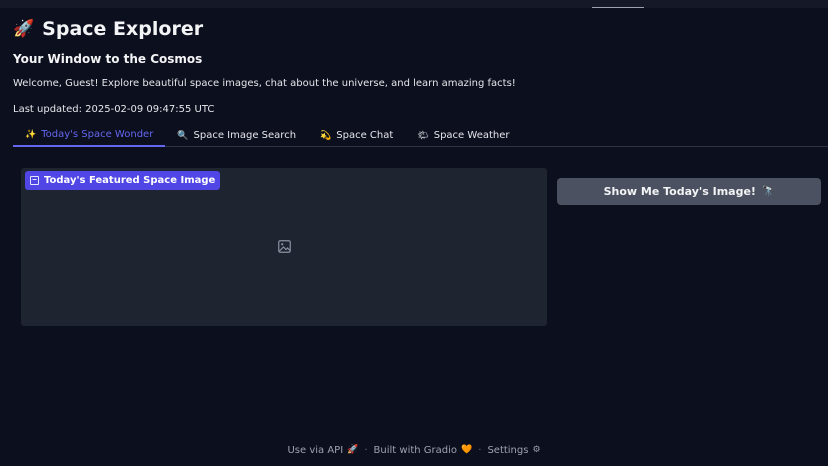 The height and width of the screenshot is (466, 828). What do you see at coordinates (768, 191) in the screenshot?
I see `telescope-icon: 🔭` at bounding box center [768, 191].